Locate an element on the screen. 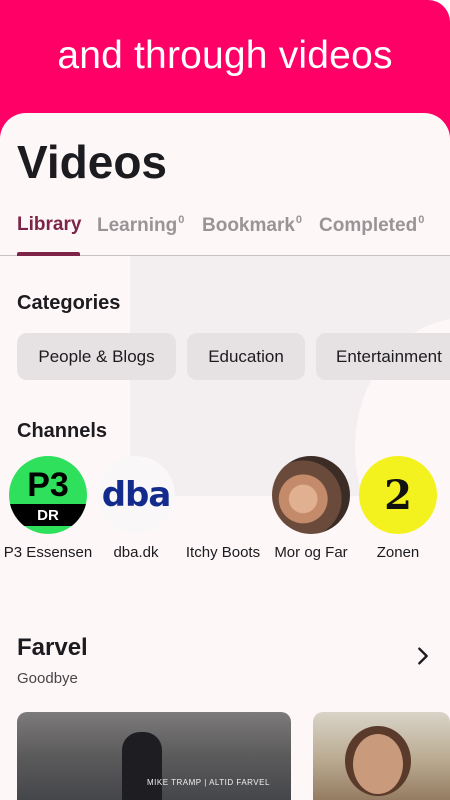  channel-dba: dba dba.dk is located at coordinates (136, 510).